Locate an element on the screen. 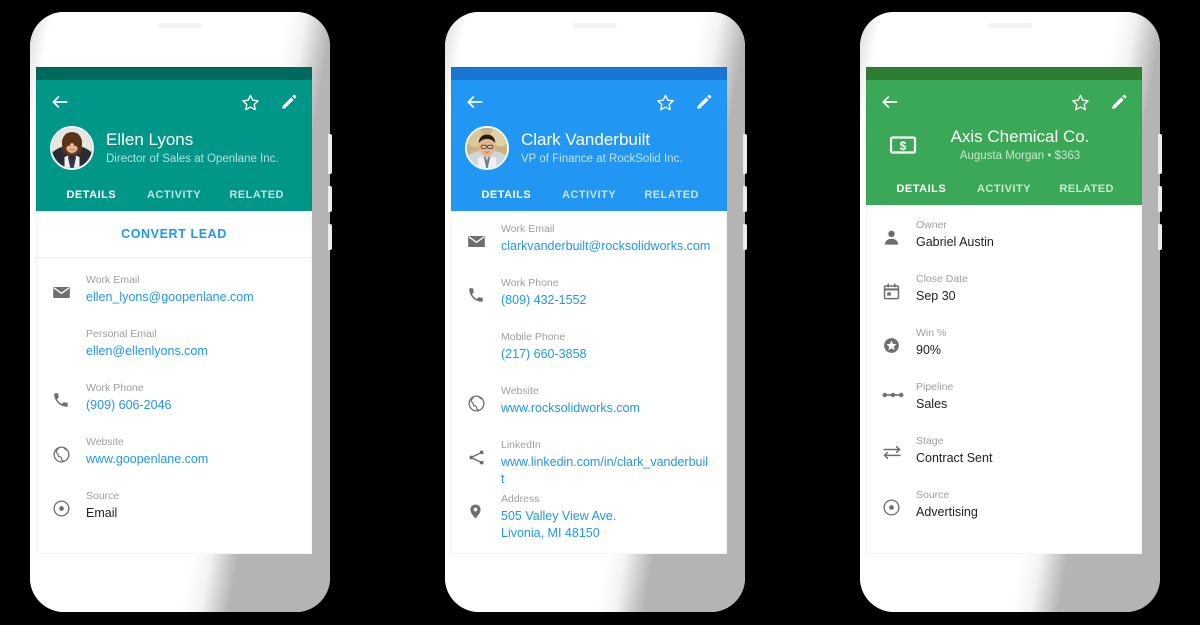 This screenshot has width=1200, height=625. field-label: Source is located at coordinates (103, 496).